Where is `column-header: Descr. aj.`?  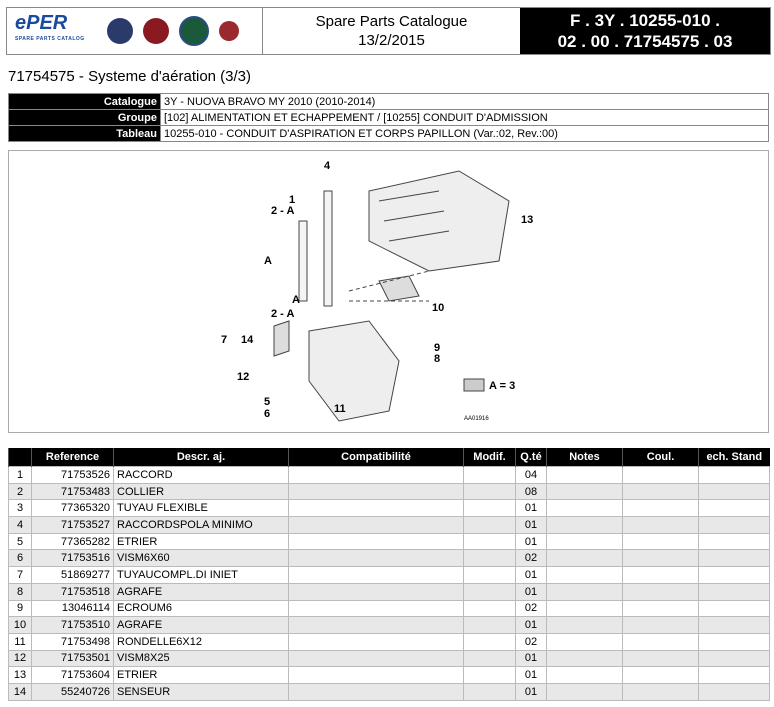 column-header: Descr. aj. is located at coordinates (201, 457).